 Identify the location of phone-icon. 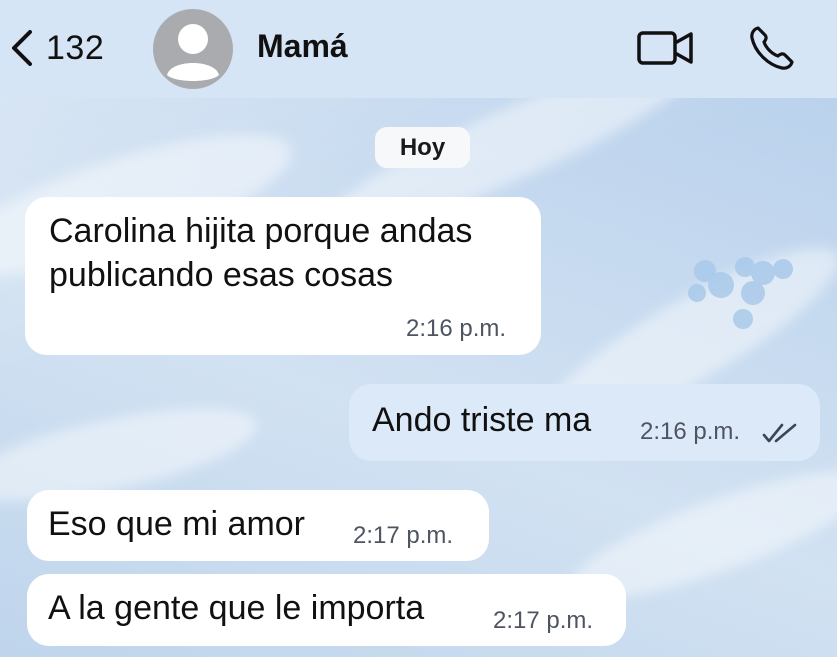
(772, 48).